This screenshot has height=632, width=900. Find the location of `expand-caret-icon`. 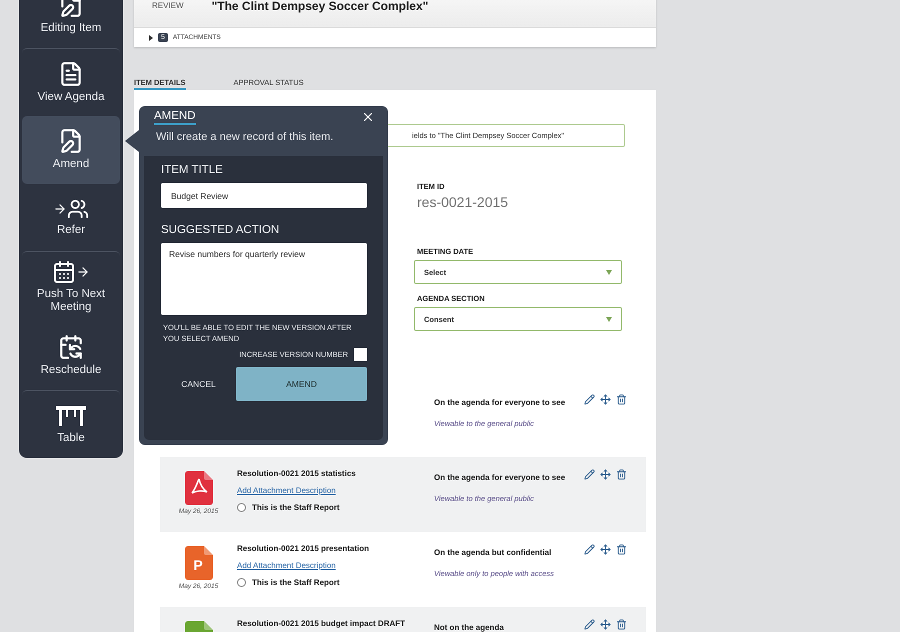

expand-caret-icon is located at coordinates (151, 37).